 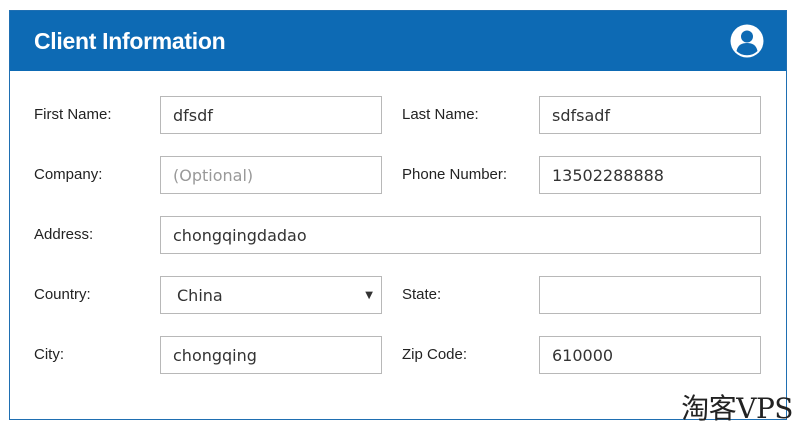 What do you see at coordinates (68, 174) in the screenshot?
I see `company-label: Company:` at bounding box center [68, 174].